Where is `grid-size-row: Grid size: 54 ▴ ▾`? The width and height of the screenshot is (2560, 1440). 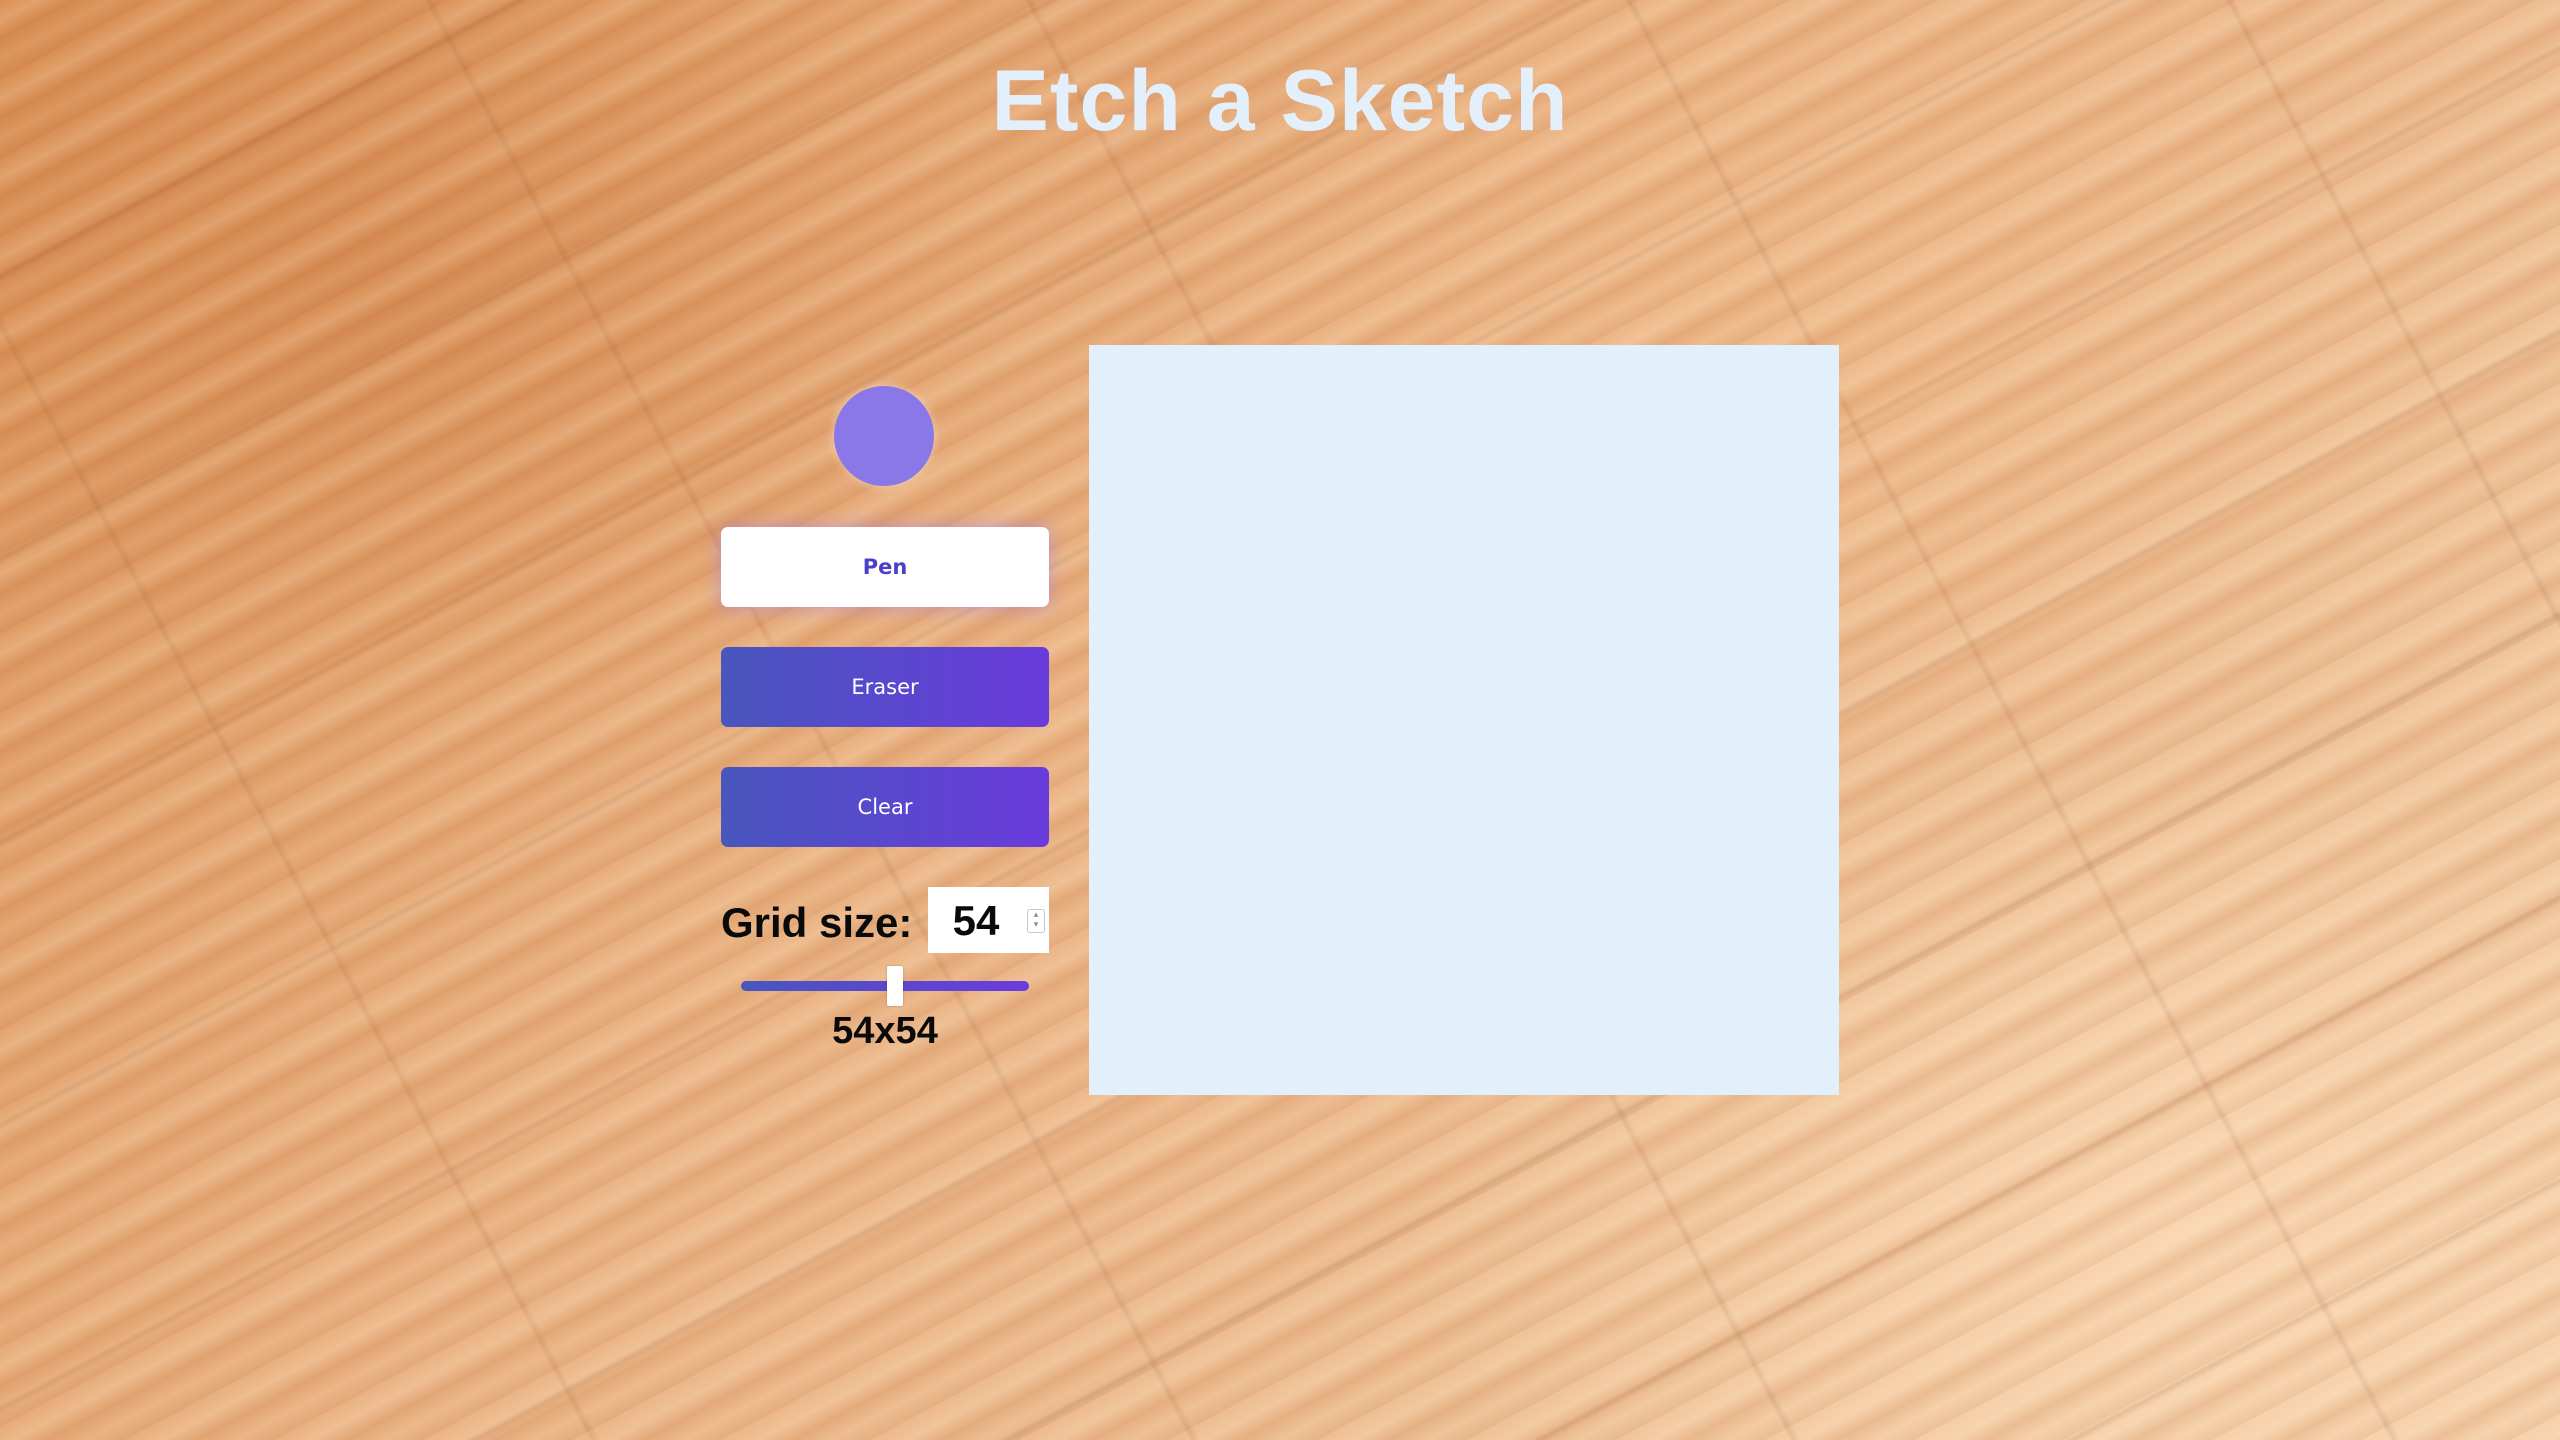 grid-size-row: Grid size: 54 ▴ ▾ is located at coordinates (885, 920).